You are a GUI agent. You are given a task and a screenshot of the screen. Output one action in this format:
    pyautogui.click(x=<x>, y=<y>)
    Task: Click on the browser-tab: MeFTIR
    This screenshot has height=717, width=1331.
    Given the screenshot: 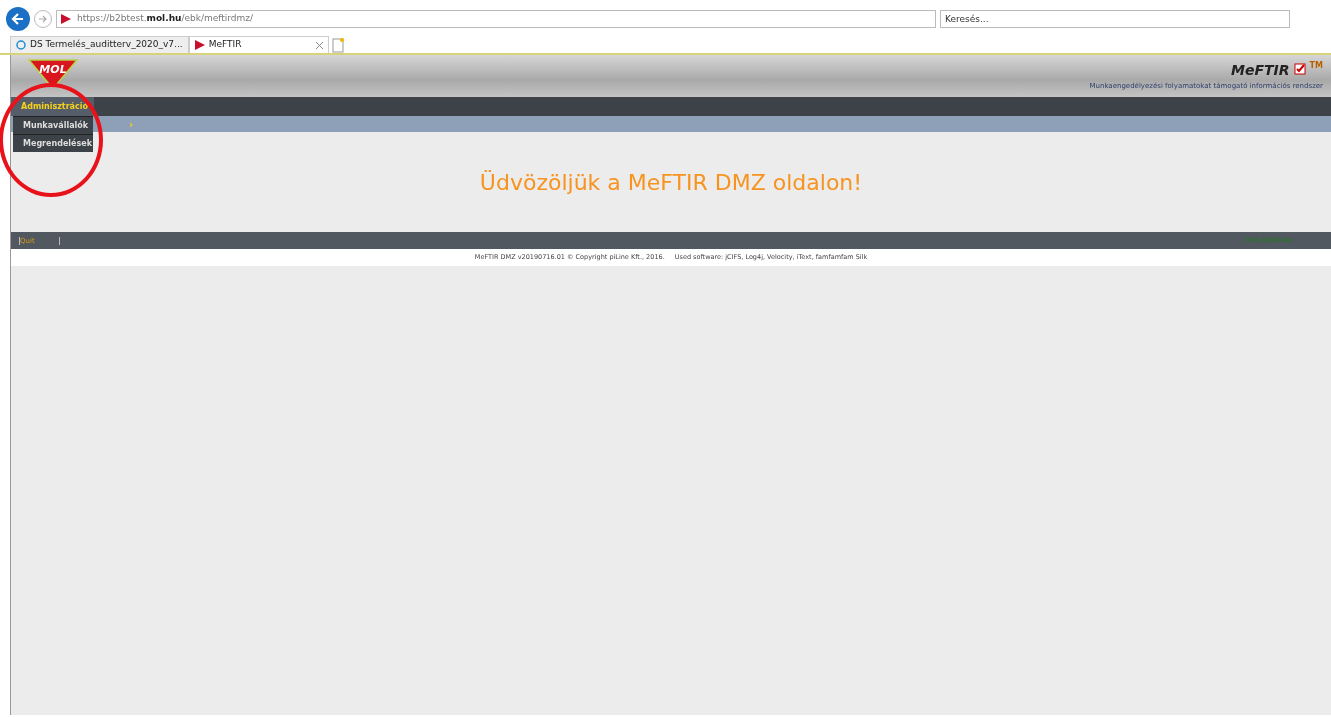 What is the action you would take?
    pyautogui.click(x=258, y=44)
    